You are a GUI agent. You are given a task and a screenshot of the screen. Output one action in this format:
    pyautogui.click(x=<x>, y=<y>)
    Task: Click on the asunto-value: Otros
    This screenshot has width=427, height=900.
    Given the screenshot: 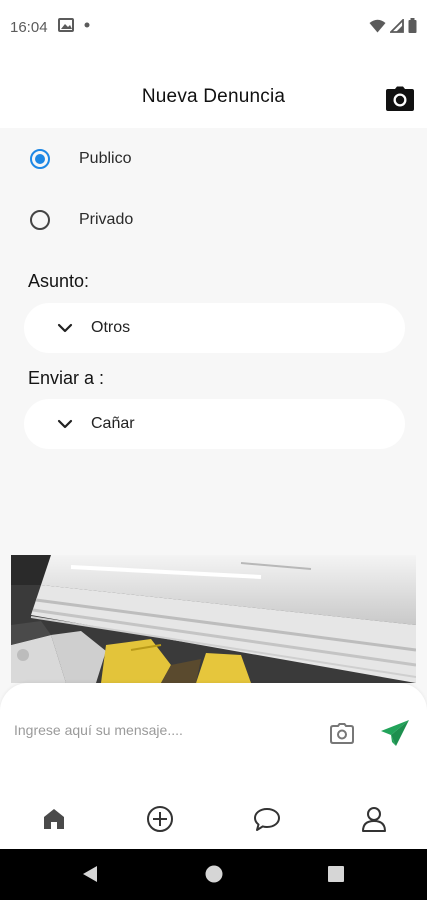 What is the action you would take?
    pyautogui.click(x=111, y=327)
    